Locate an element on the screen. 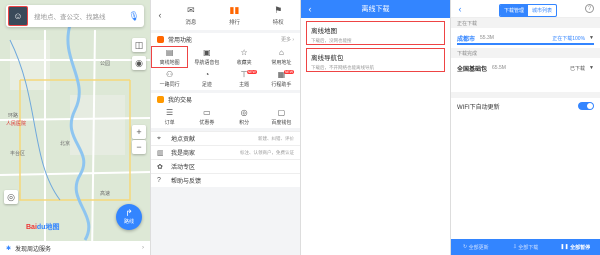  tab-download-manager: 下载管理 is located at coordinates (514, 10).